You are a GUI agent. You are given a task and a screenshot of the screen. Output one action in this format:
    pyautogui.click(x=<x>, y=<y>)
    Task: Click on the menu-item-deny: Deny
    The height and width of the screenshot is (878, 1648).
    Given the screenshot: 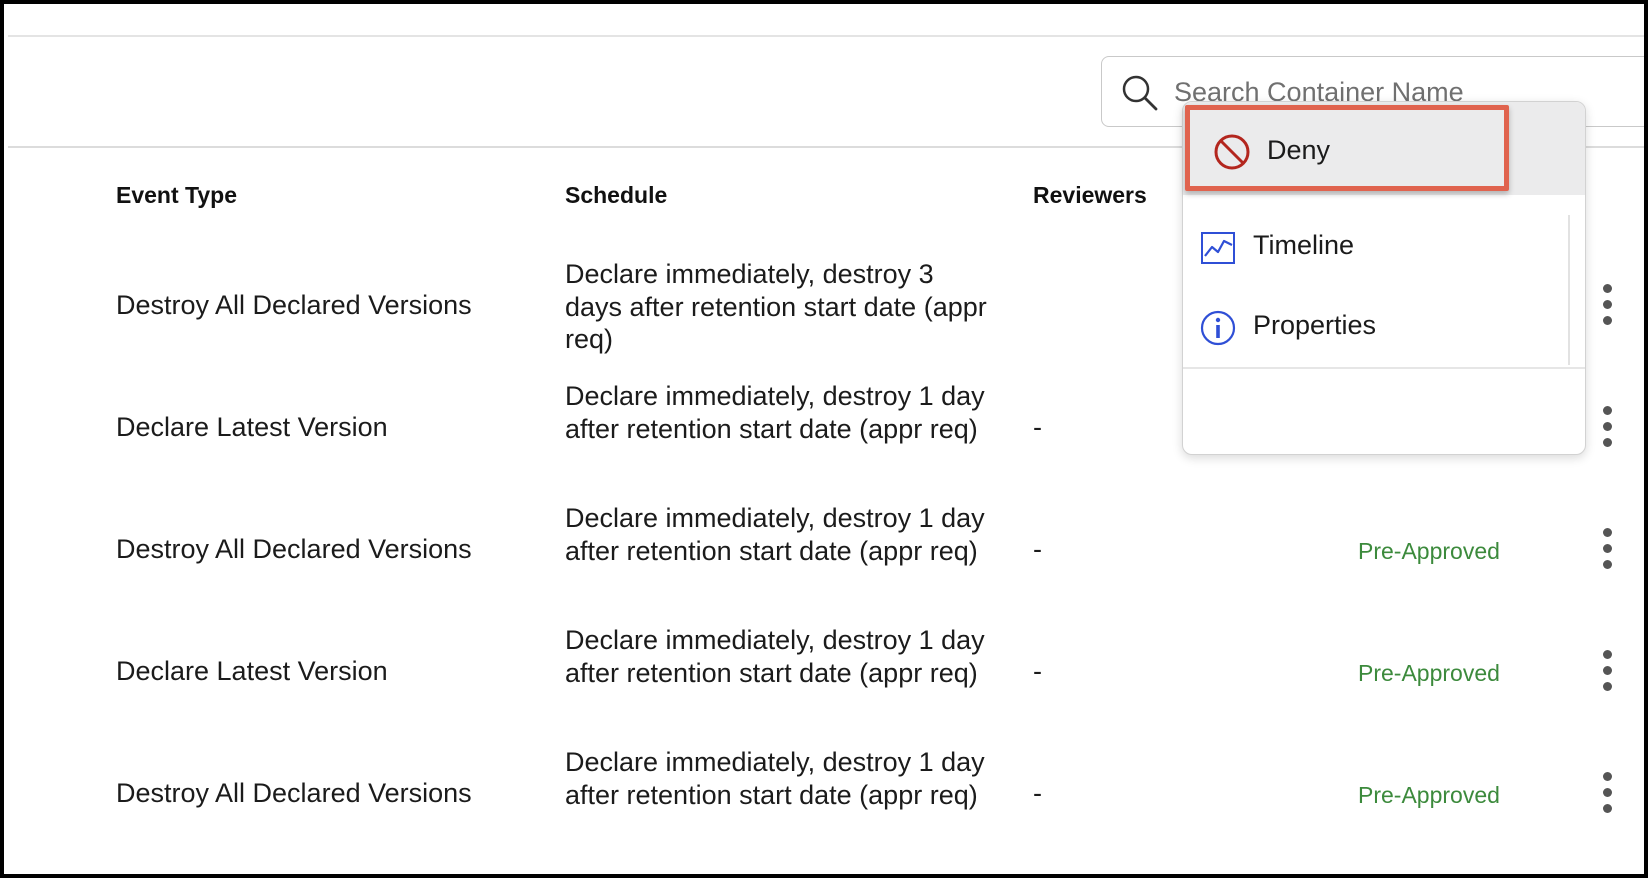 What is the action you would take?
    pyautogui.click(x=1384, y=151)
    